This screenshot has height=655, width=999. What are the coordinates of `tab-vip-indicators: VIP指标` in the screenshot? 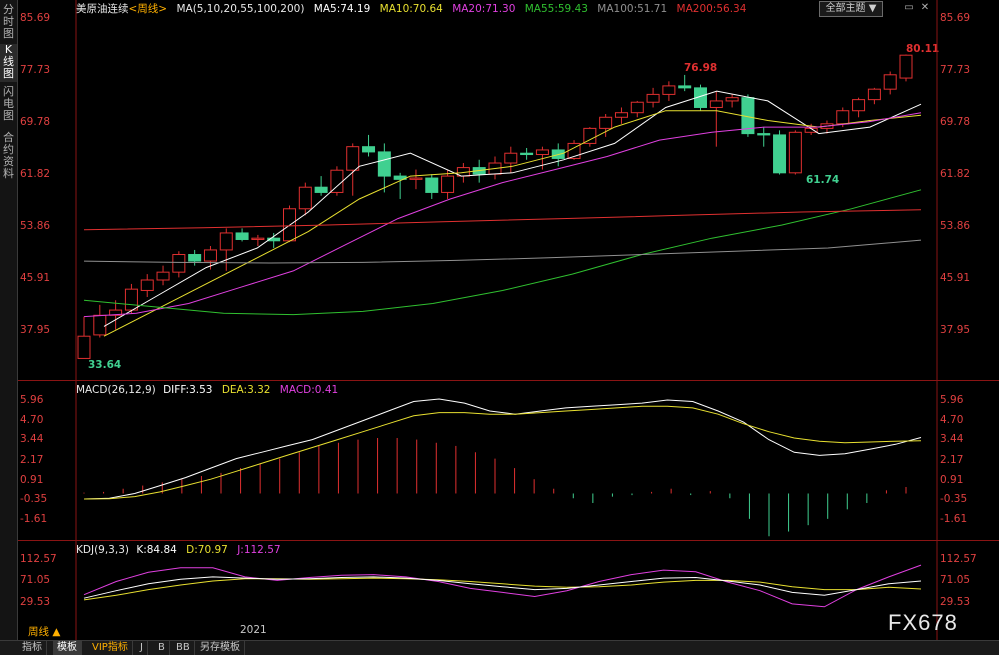 It's located at (110, 648).